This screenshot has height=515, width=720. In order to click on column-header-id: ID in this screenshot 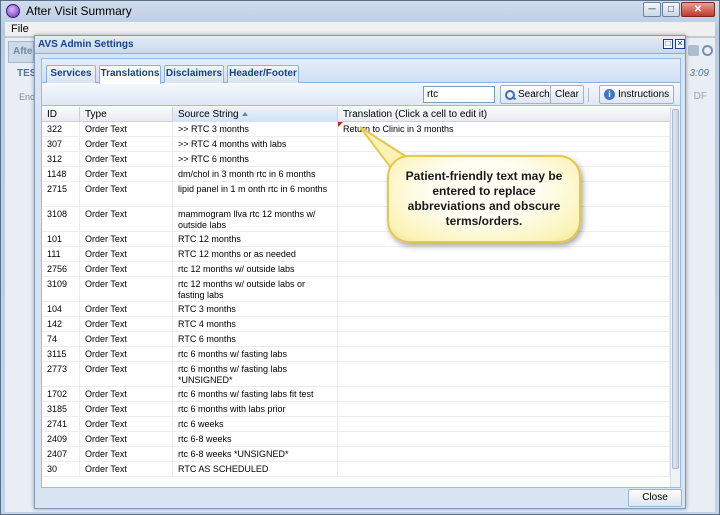, I will do `click(61, 114)`.